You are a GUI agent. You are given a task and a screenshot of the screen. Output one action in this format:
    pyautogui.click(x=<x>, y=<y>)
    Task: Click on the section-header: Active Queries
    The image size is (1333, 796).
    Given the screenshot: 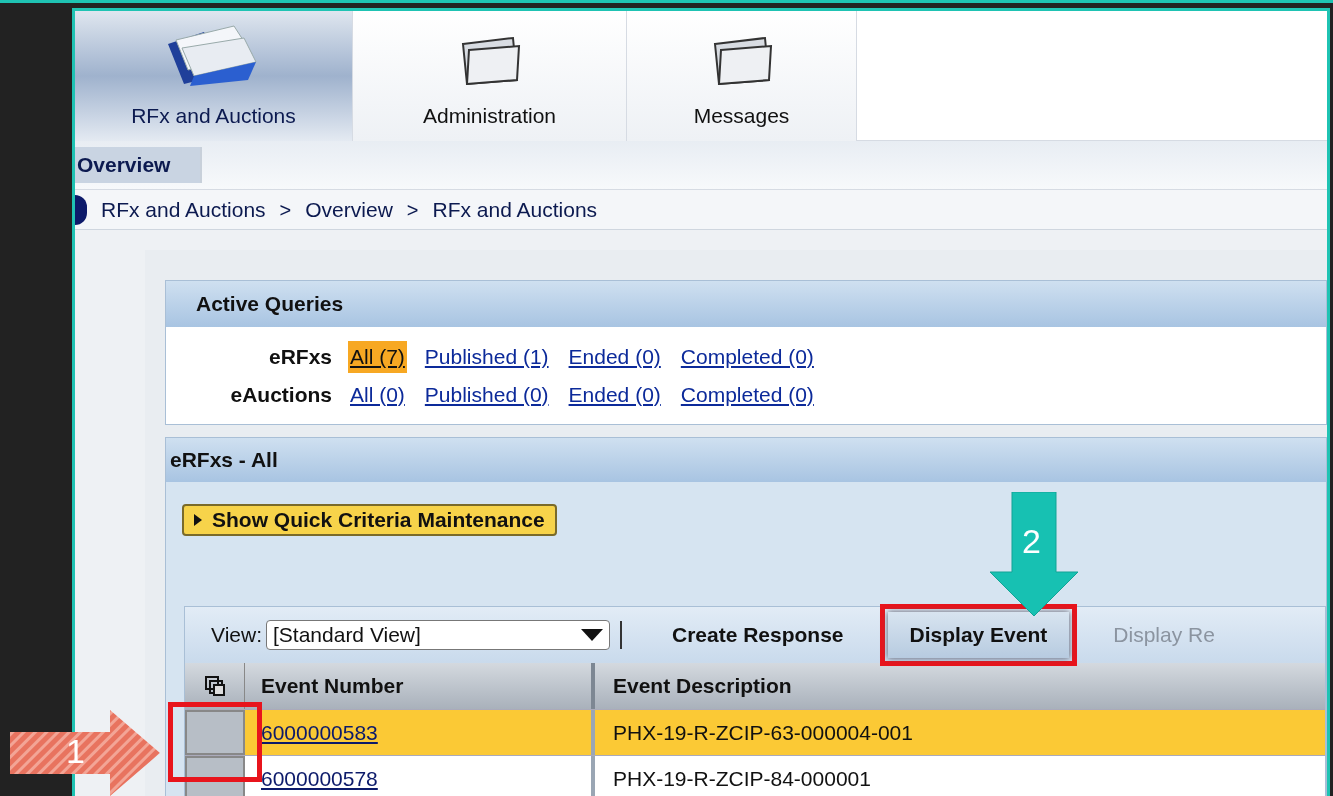 What is the action you would take?
    pyautogui.click(x=746, y=304)
    